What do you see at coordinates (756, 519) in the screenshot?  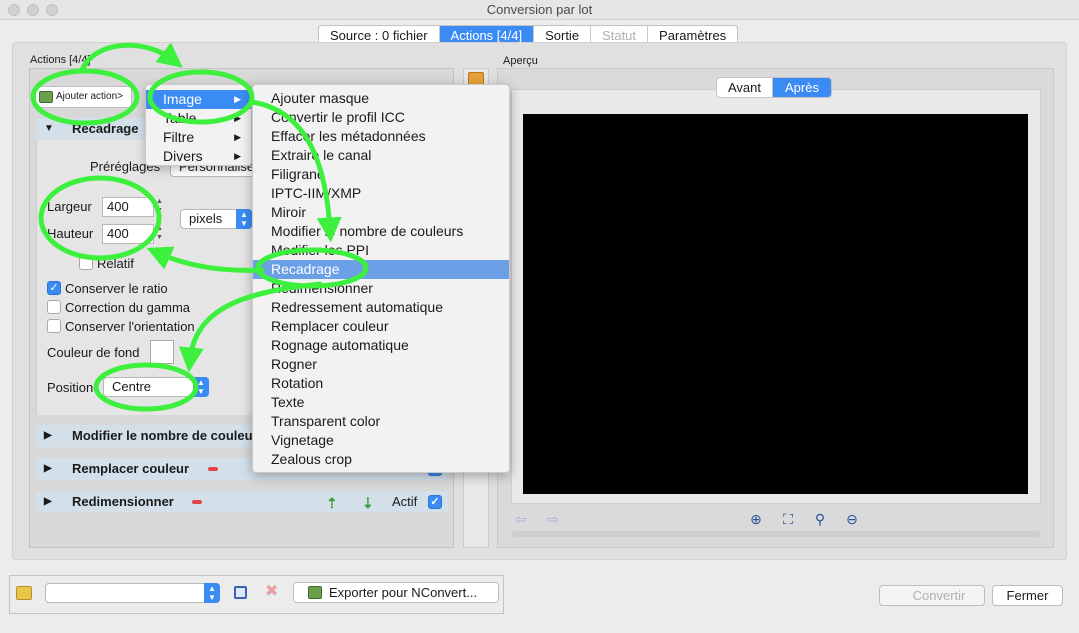 I see `zoom-in-icon: ⊕` at bounding box center [756, 519].